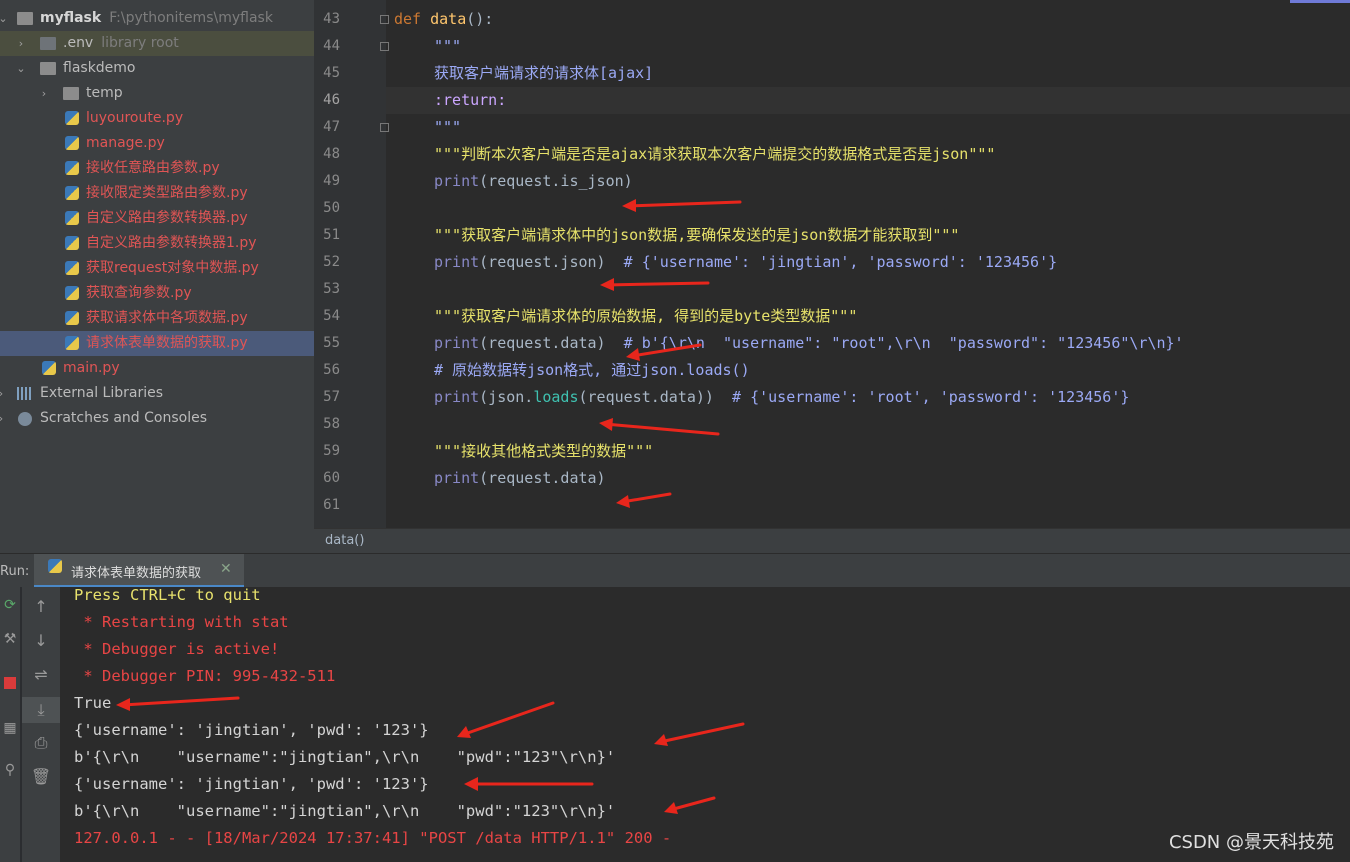  I want to click on line-number: 57, so click(331, 397).